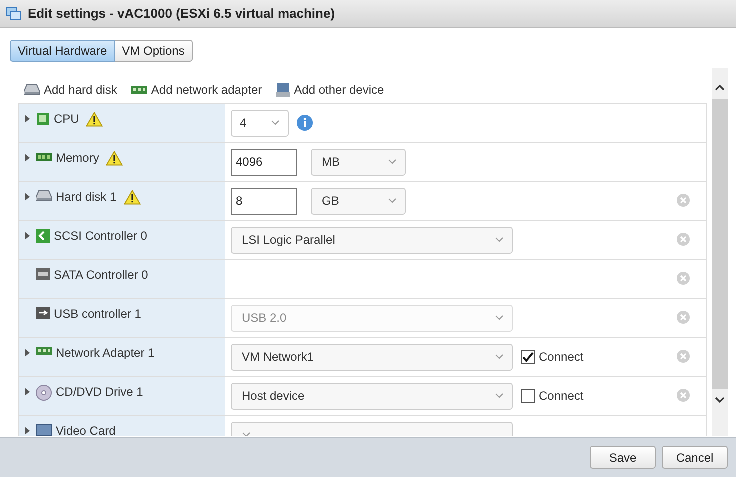 The image size is (736, 477). Describe the element at coordinates (154, 51) in the screenshot. I see `tab: VM Options` at that location.